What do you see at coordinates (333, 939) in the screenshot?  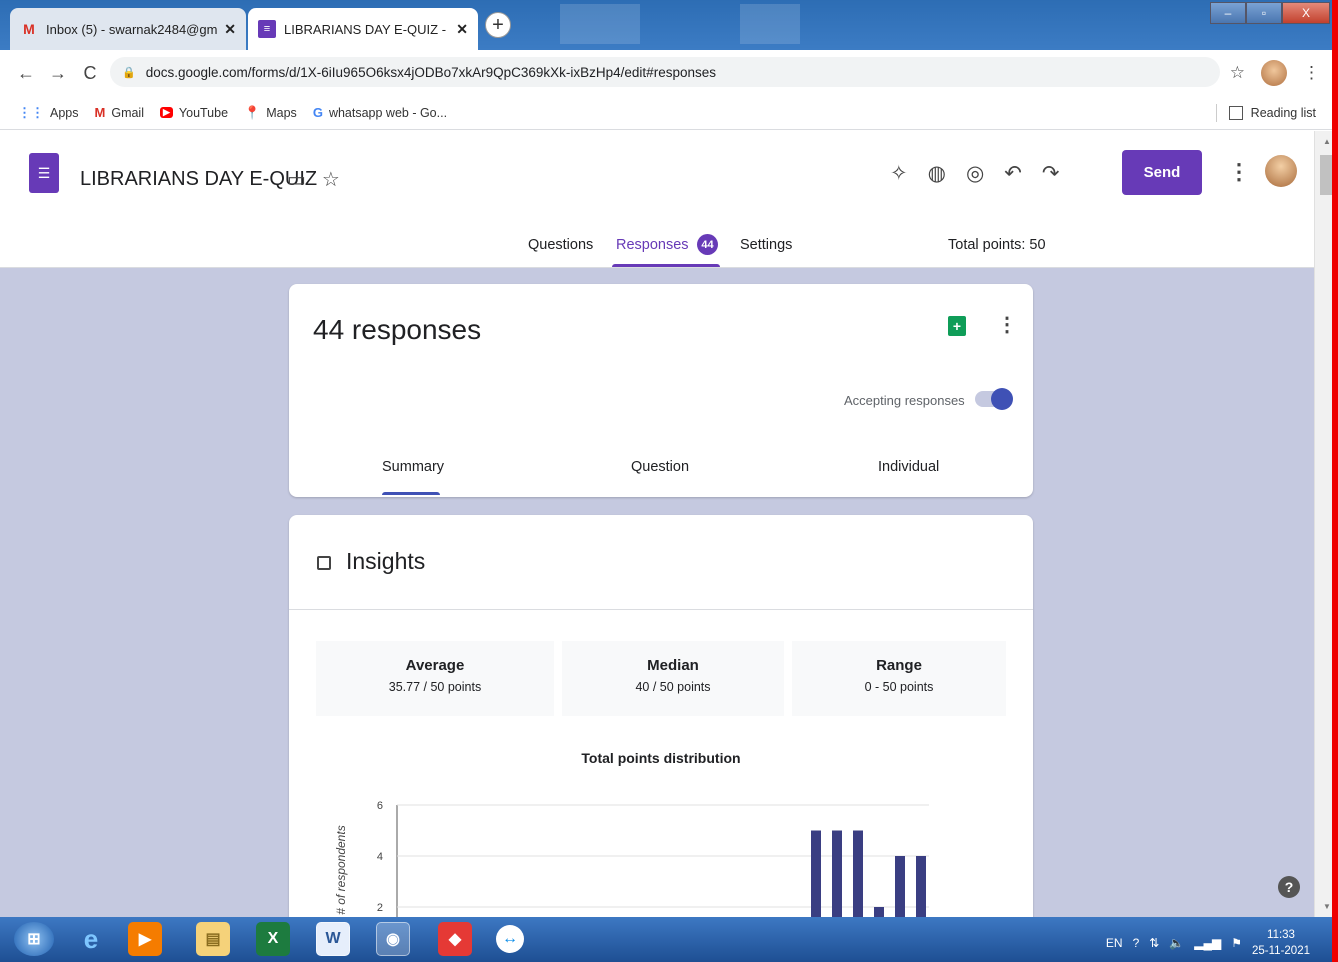 I see `word-icon: W` at bounding box center [333, 939].